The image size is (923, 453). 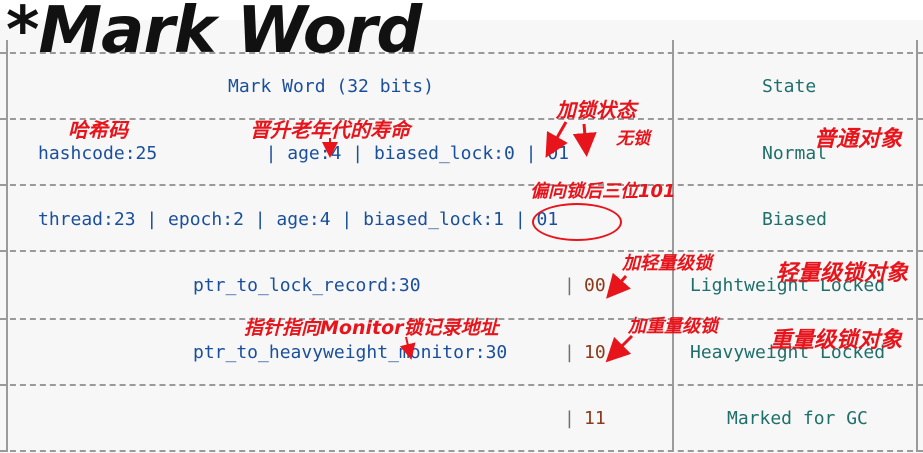 What do you see at coordinates (556, 139) in the screenshot?
I see `arrow-lock-state-left` at bounding box center [556, 139].